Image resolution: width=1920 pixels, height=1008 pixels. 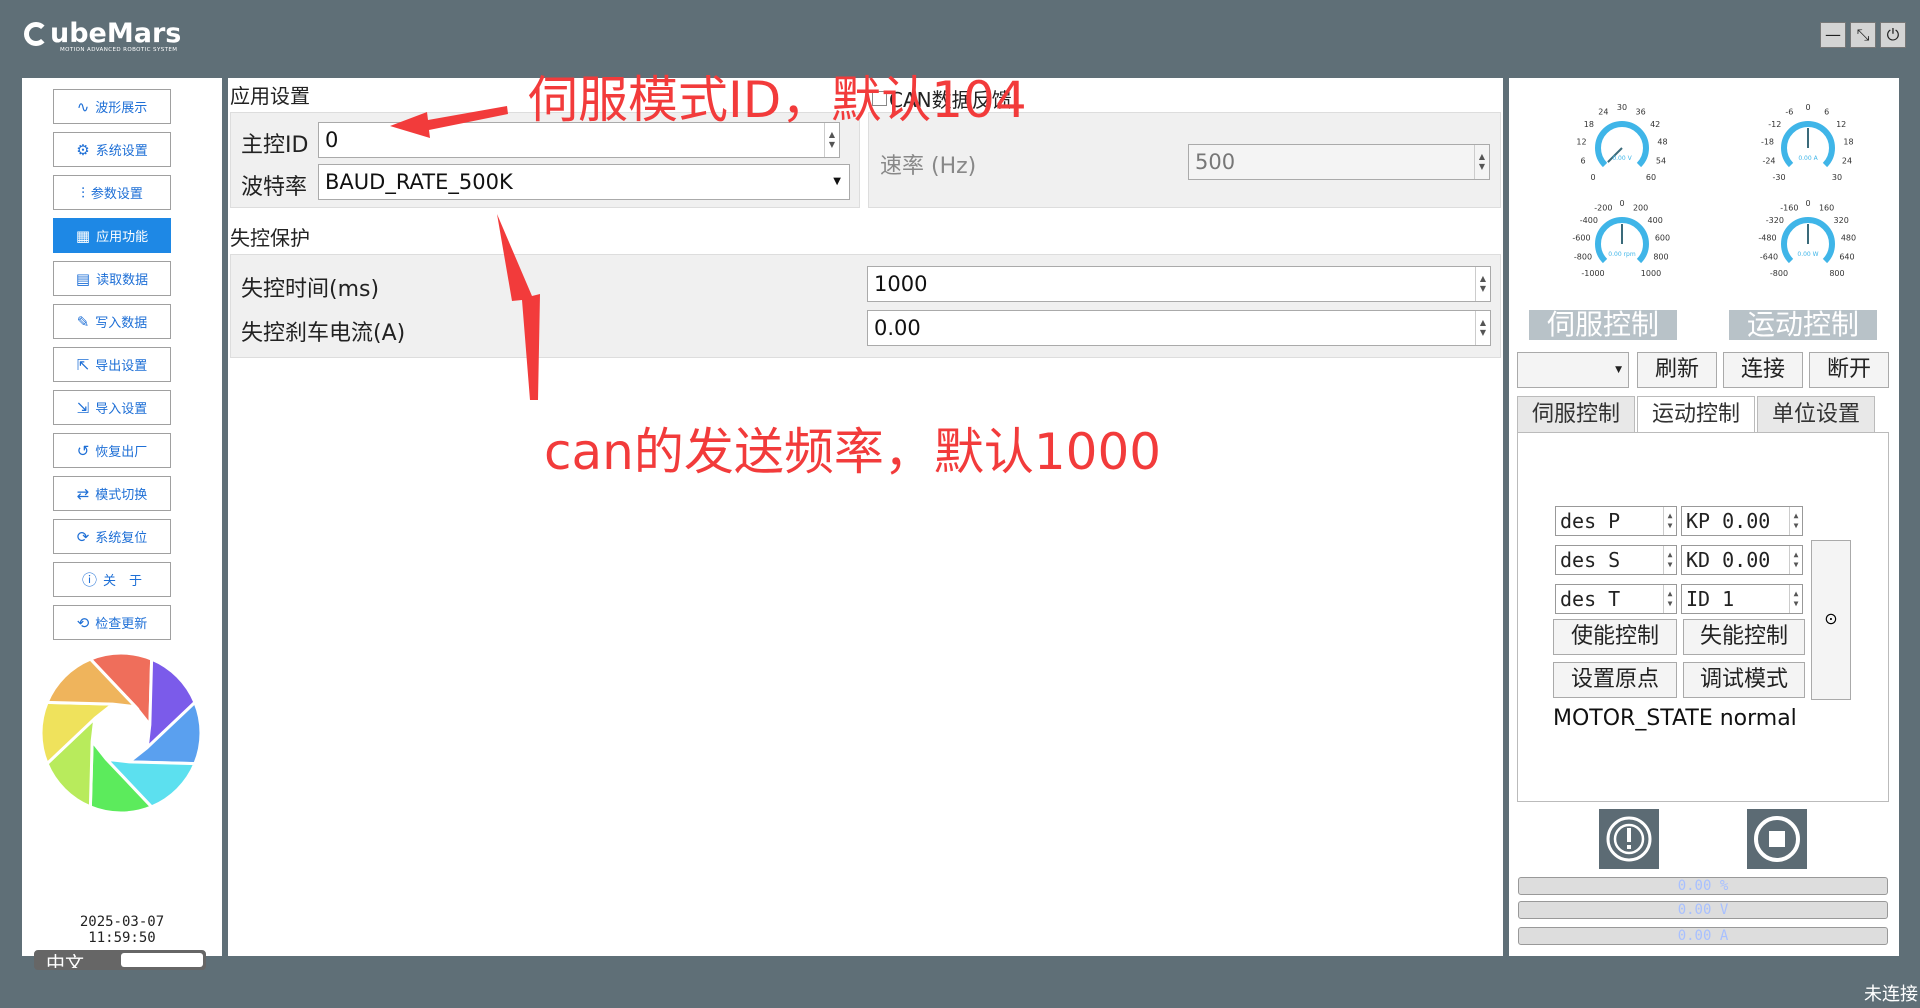 What do you see at coordinates (1677, 370) in the screenshot?
I see `refresh-button: 刷新` at bounding box center [1677, 370].